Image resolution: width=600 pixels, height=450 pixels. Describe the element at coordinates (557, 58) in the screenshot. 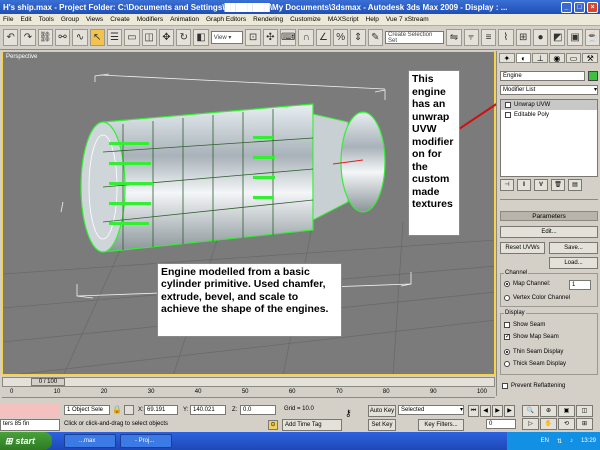

I see `motion-tab-icon: ◉` at that location.